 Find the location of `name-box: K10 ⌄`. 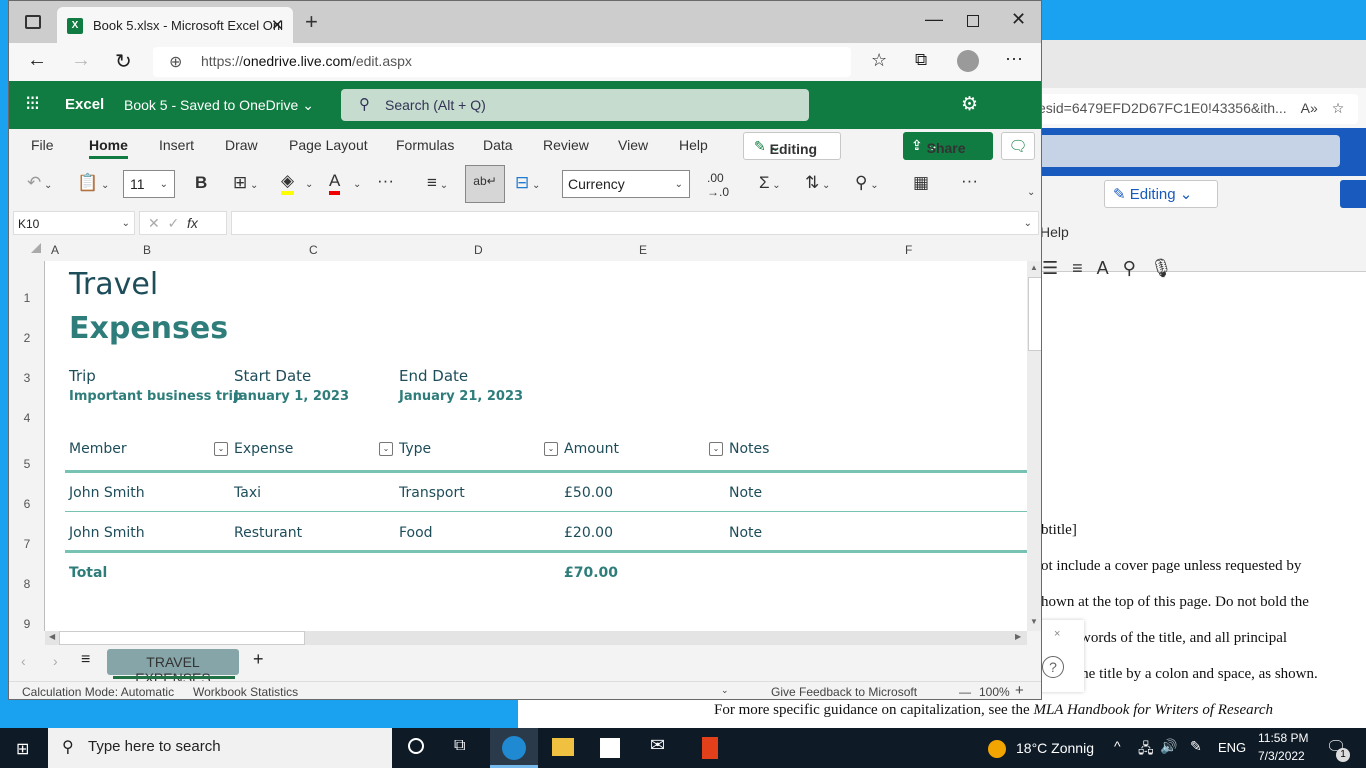

name-box: K10 ⌄ is located at coordinates (74, 223).